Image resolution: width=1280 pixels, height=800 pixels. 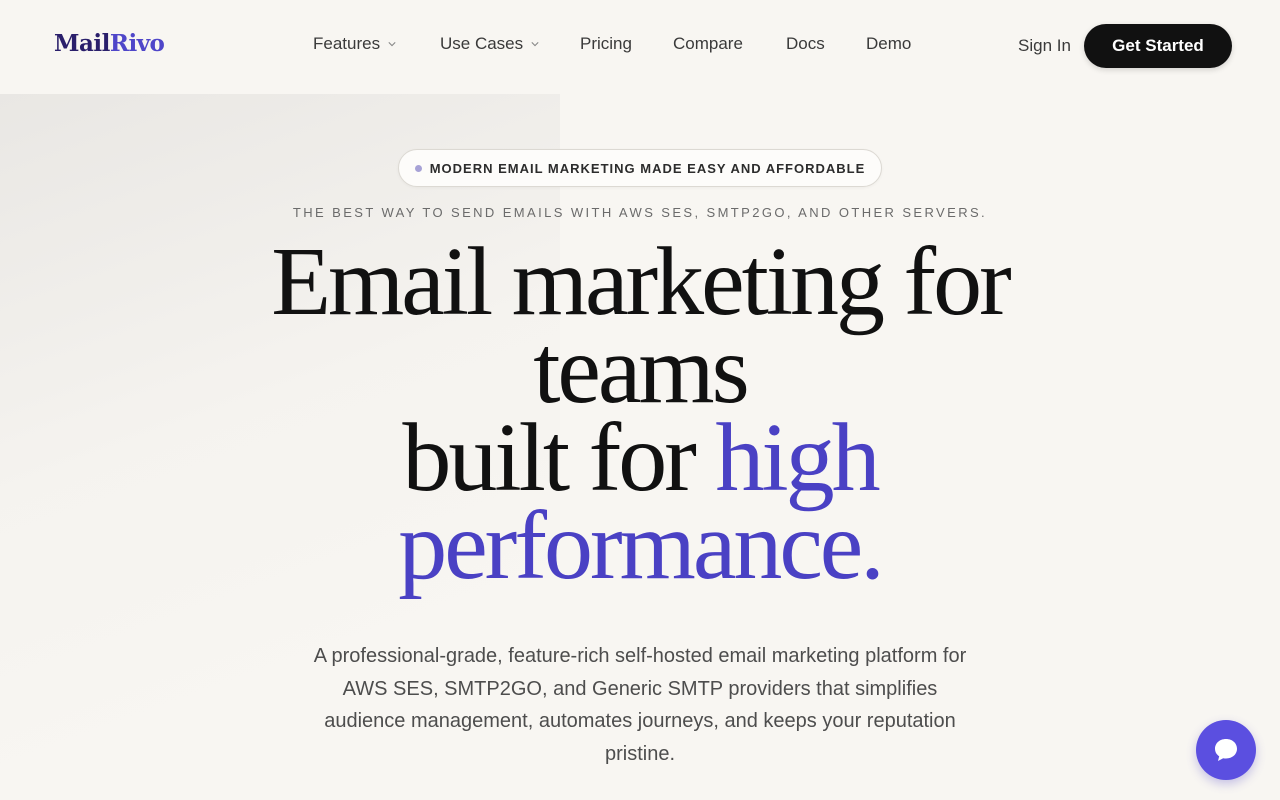 I want to click on nav-demo-label: Demo, so click(x=889, y=43).